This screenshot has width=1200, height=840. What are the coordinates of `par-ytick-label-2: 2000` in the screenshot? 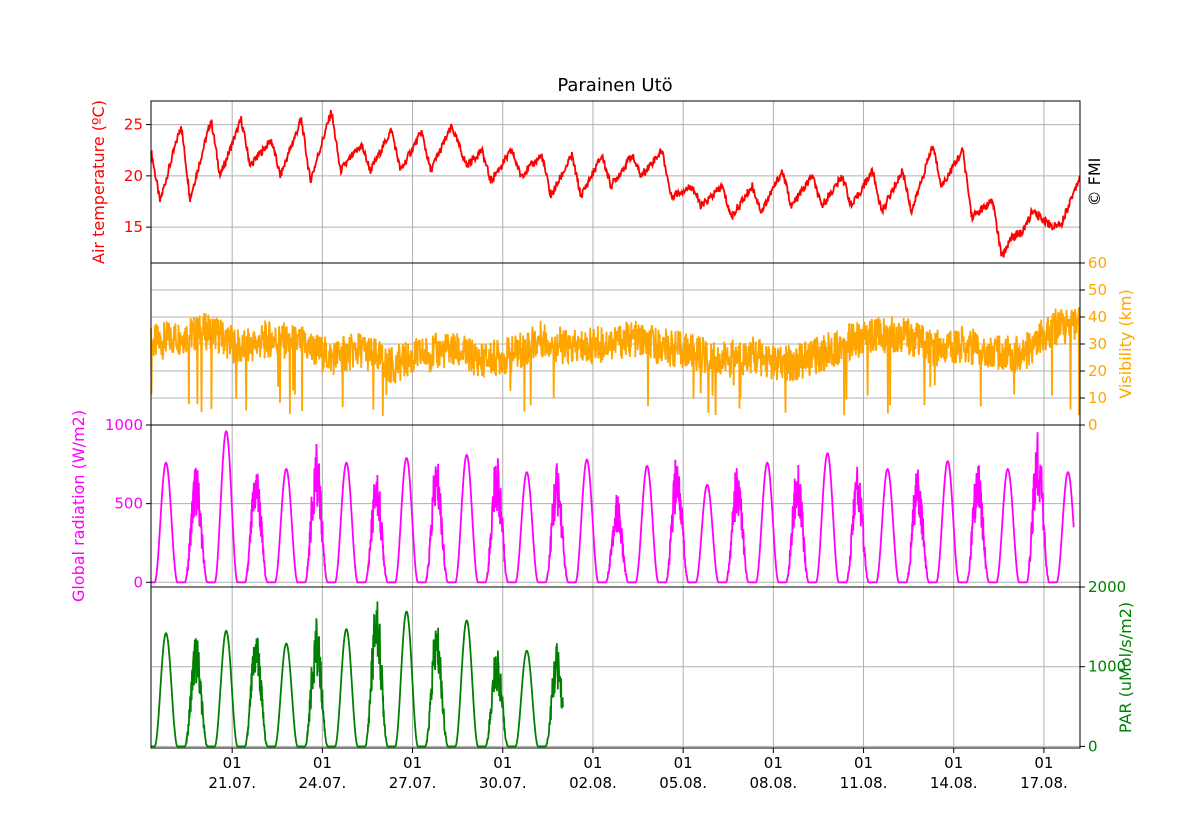 It's located at (1107, 587).